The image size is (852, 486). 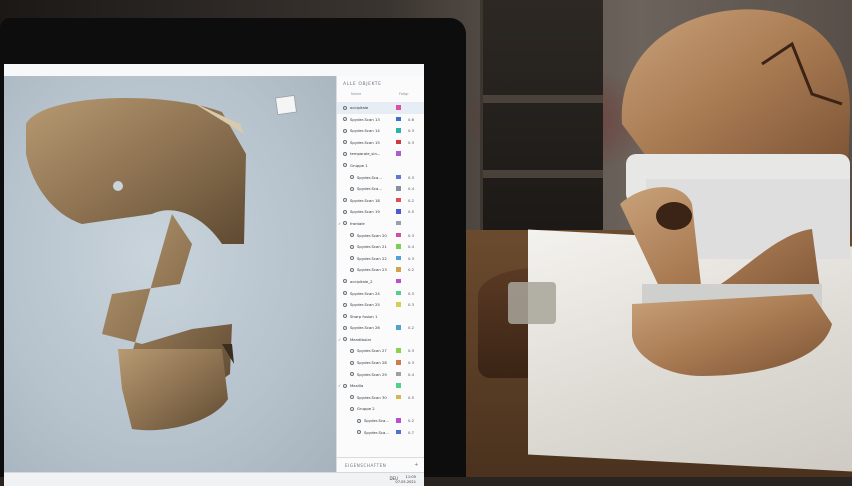 I want to click on layer-row: ✓ frontale, so click(x=380, y=224).